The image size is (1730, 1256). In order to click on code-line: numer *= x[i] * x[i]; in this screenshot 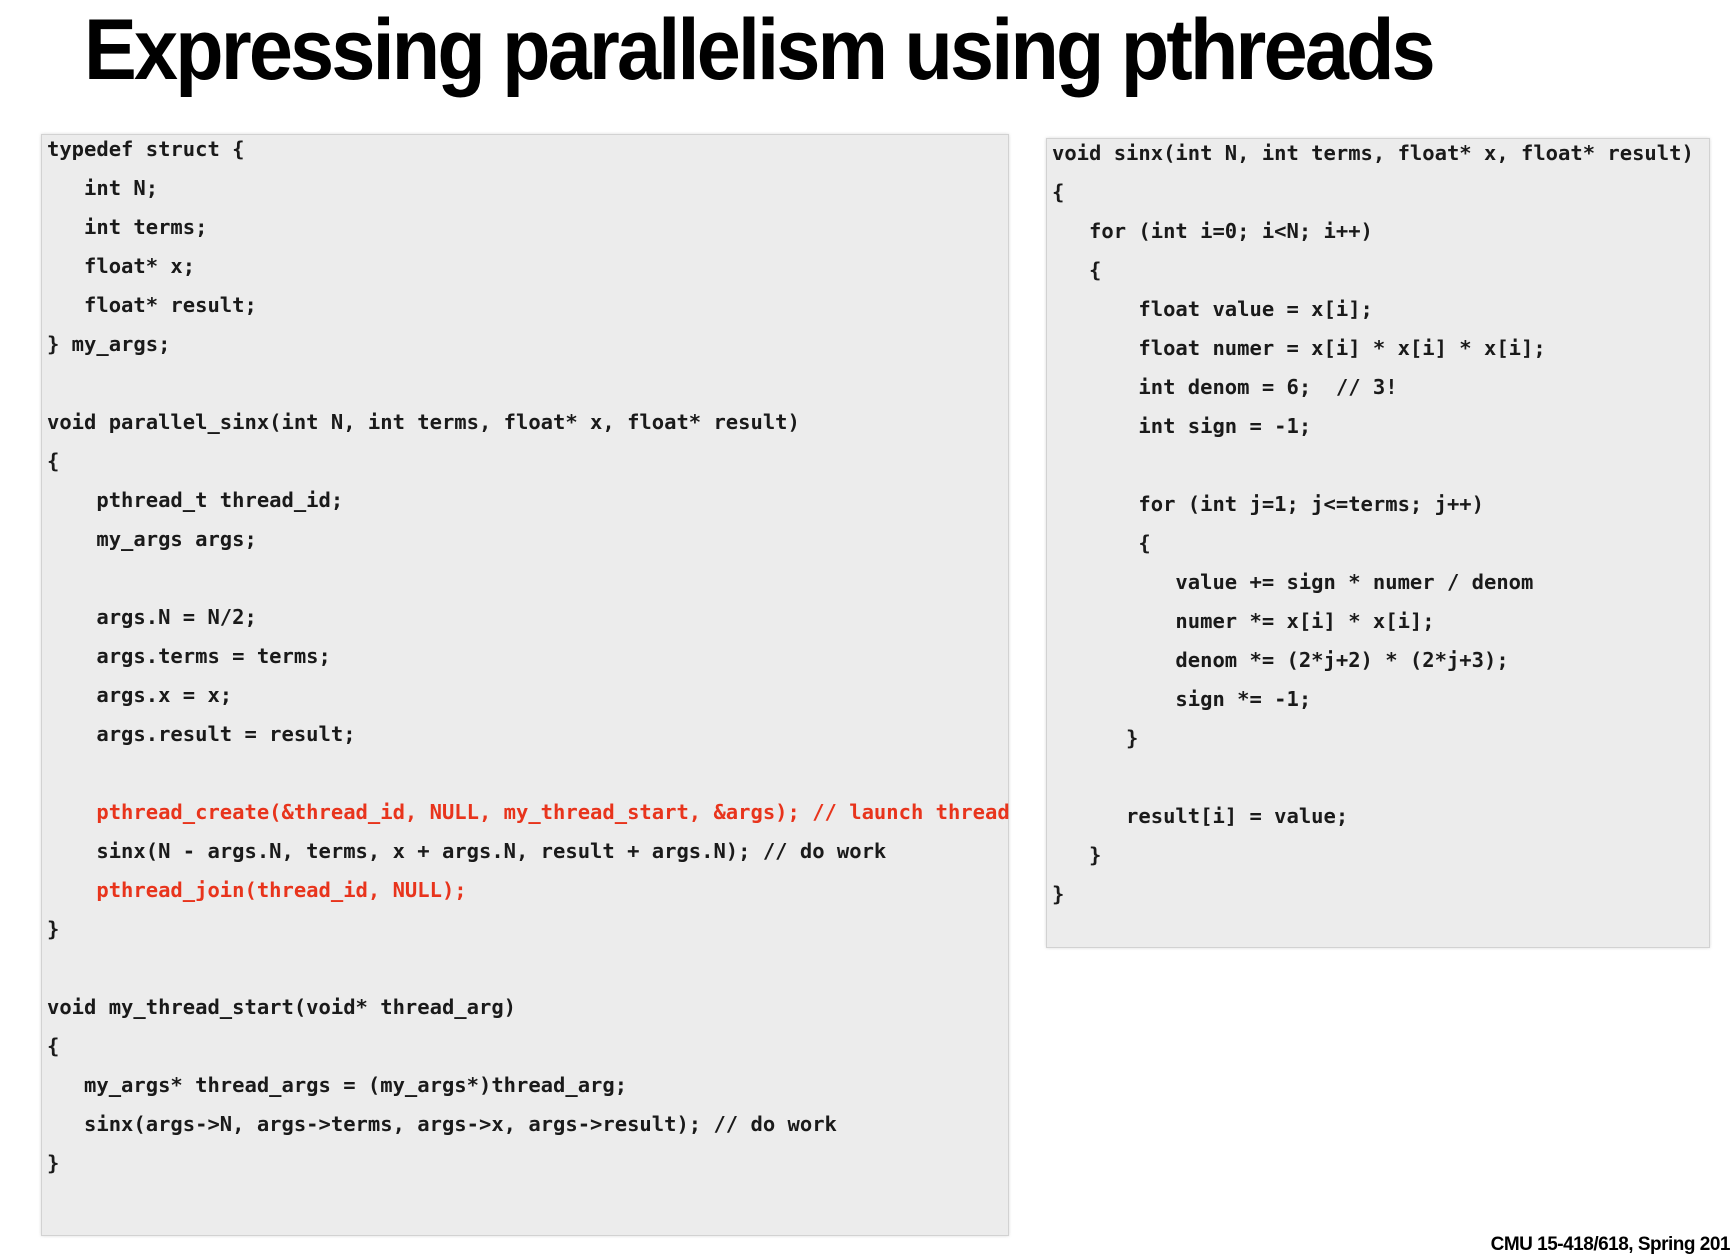, I will do `click(1243, 621)`.